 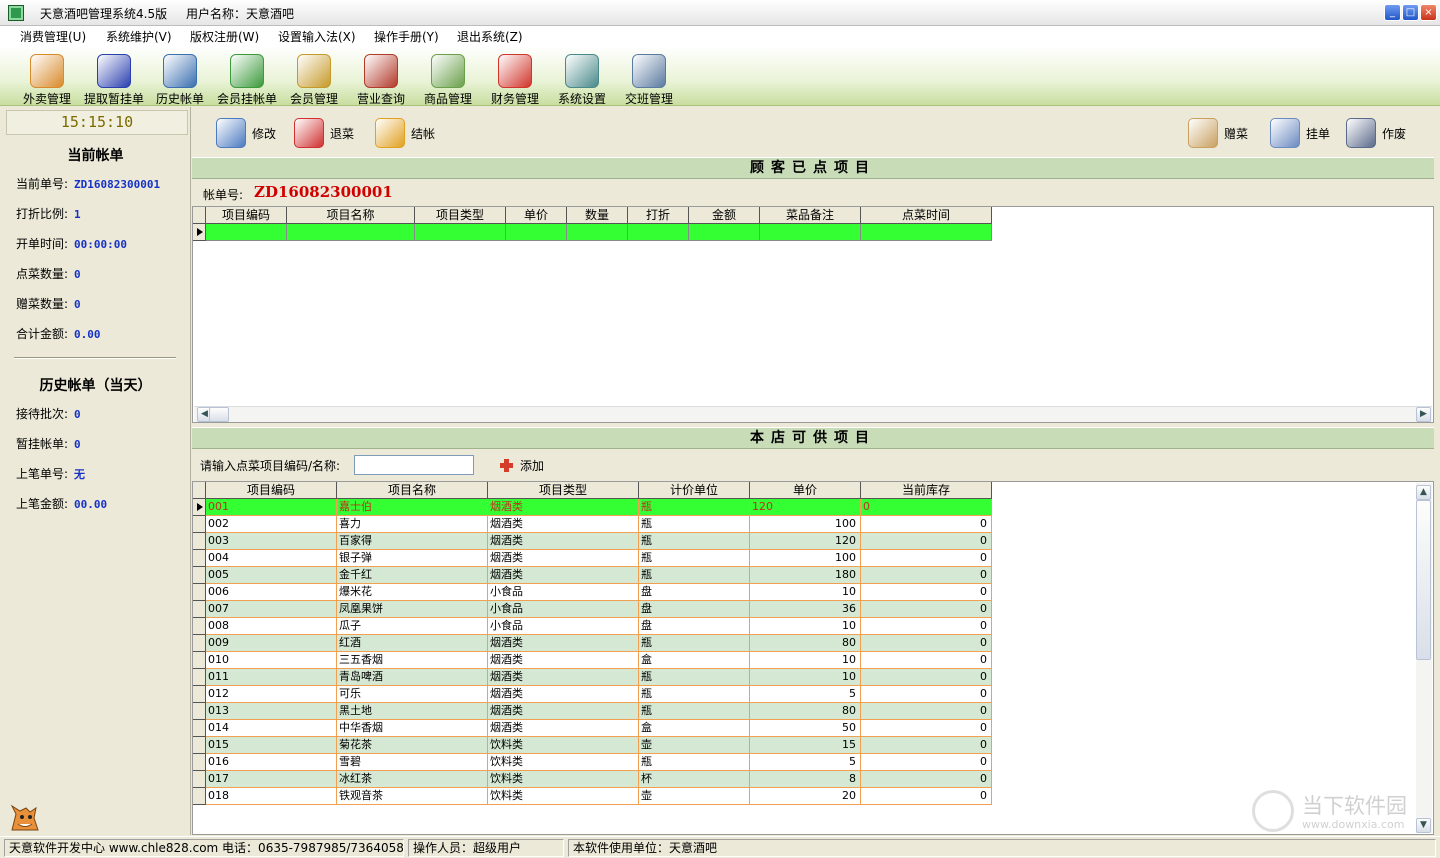 What do you see at coordinates (314, 78) in the screenshot?
I see `toolbar-members-button: 会员管理` at bounding box center [314, 78].